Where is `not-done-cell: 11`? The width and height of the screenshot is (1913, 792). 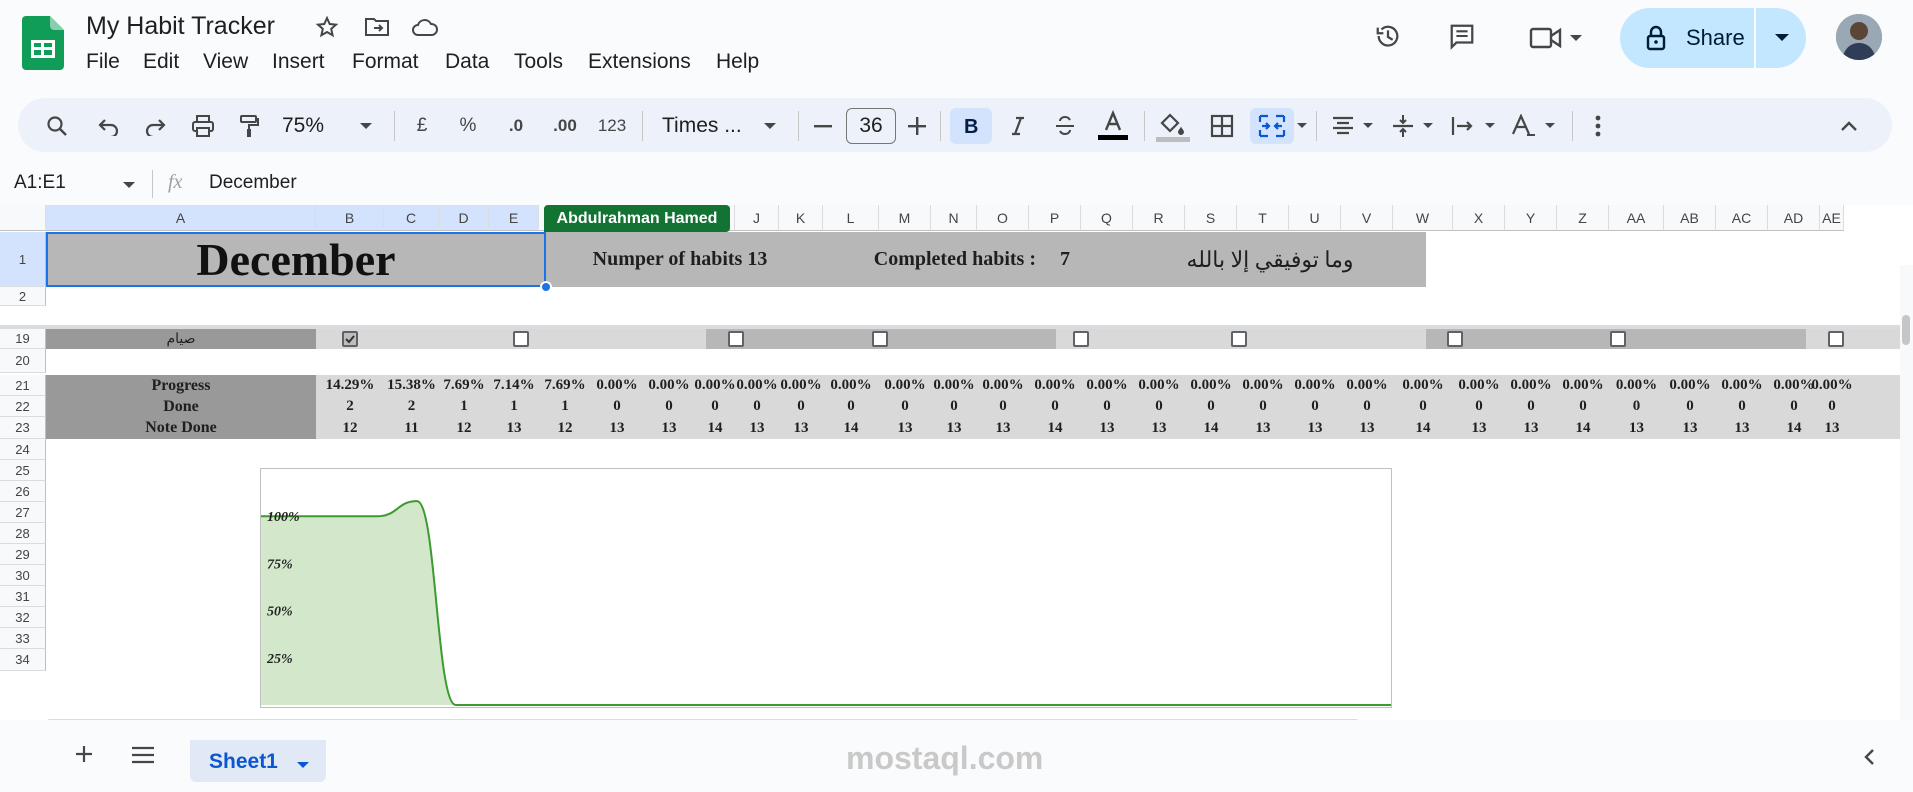 not-done-cell: 11 is located at coordinates (411, 428).